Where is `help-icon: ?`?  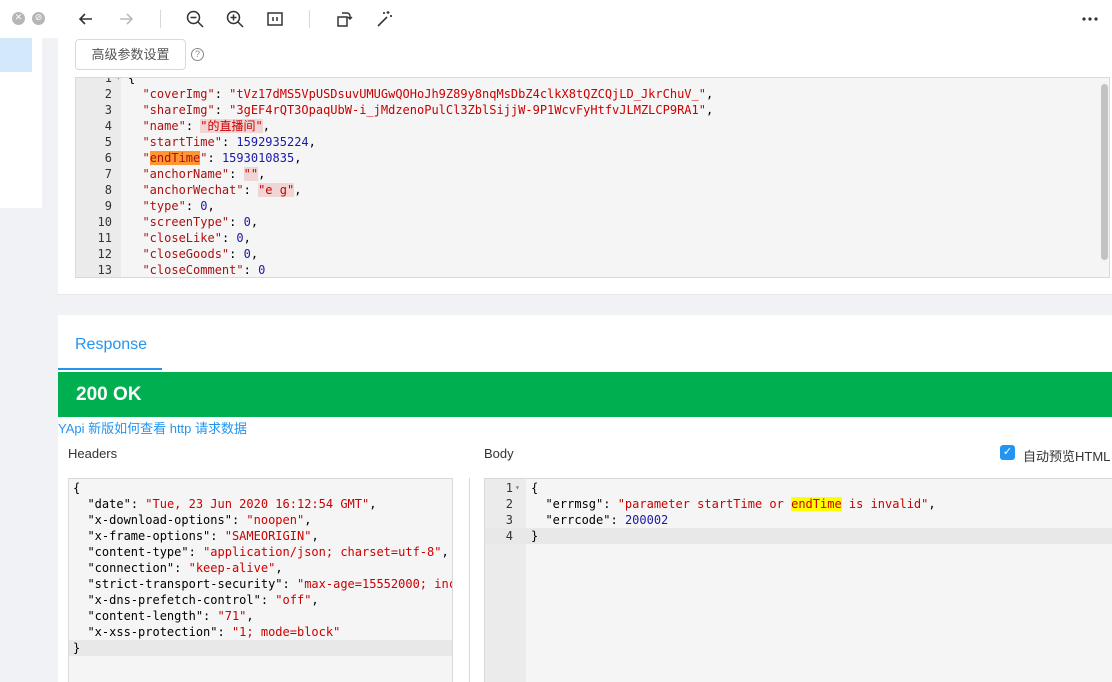
help-icon: ? is located at coordinates (197, 54).